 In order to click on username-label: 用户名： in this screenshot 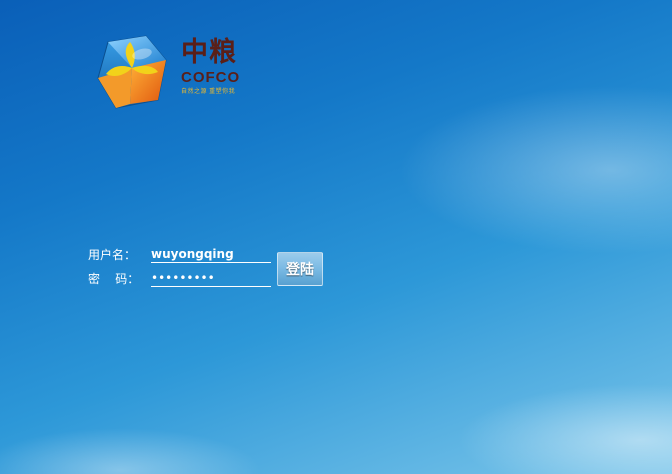, I will do `click(112, 255)`.